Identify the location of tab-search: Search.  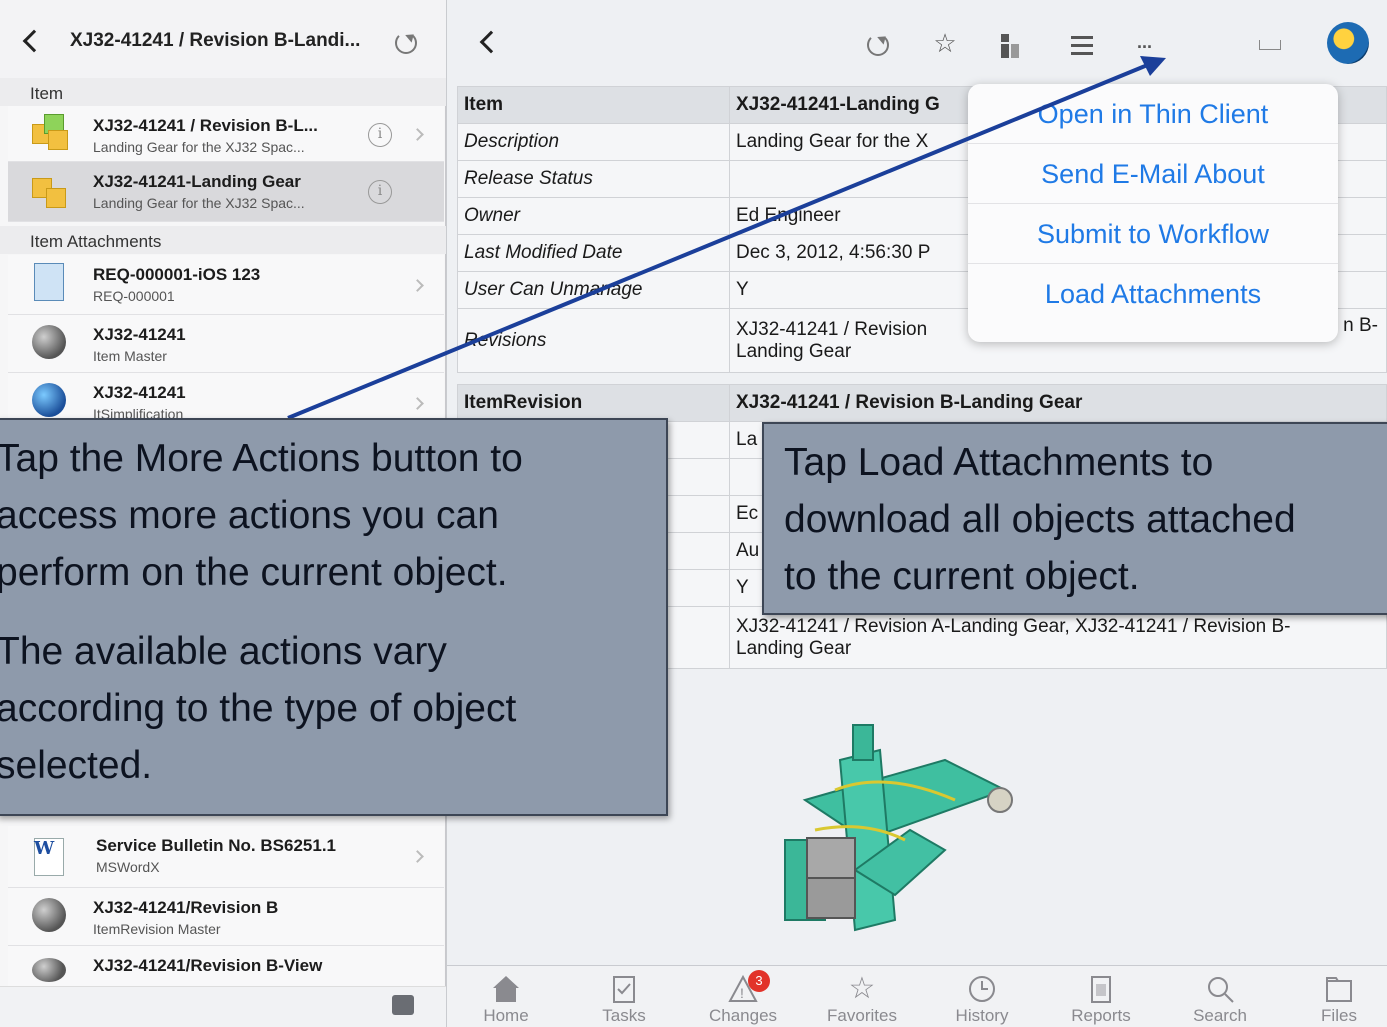
(1220, 996).